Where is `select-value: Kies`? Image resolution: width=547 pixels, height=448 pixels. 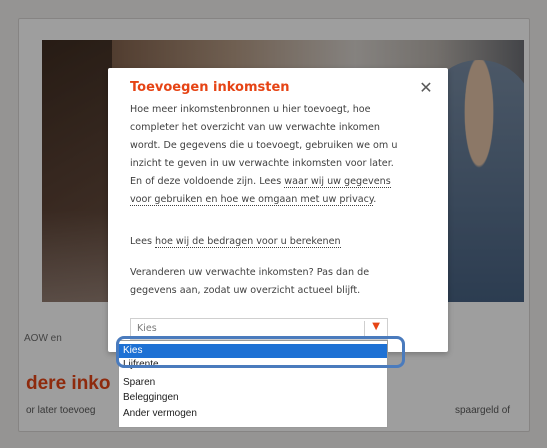 select-value: Kies is located at coordinates (147, 328).